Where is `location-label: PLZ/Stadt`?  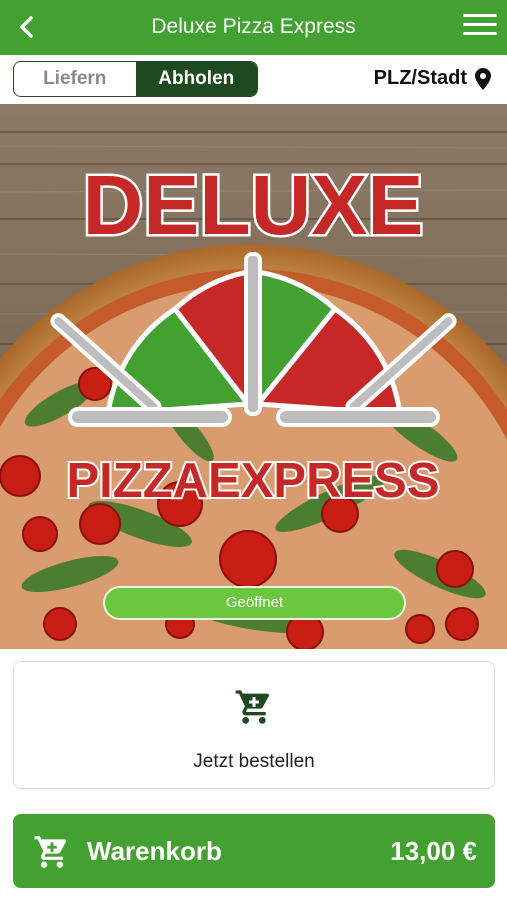 location-label: PLZ/Stadt is located at coordinates (420, 78).